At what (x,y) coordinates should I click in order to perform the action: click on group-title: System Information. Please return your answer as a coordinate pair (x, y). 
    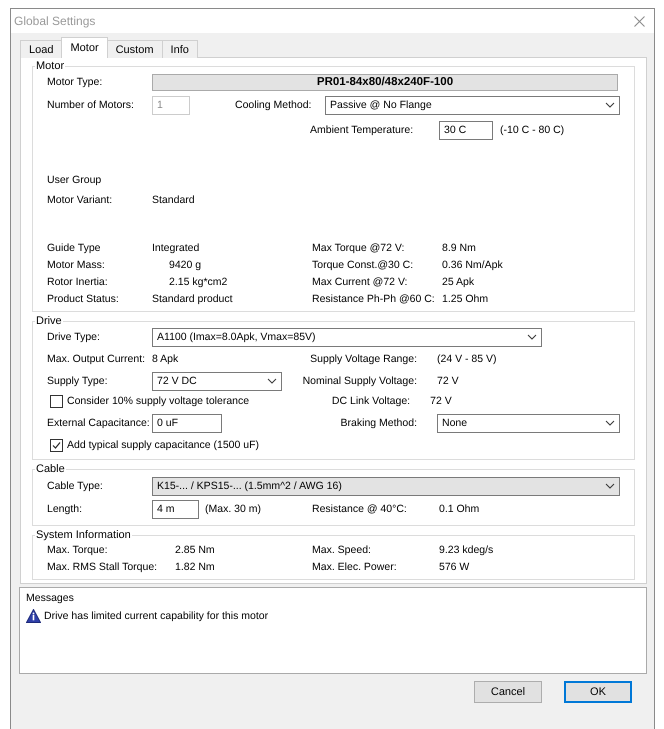
    Looking at the image, I should click on (83, 535).